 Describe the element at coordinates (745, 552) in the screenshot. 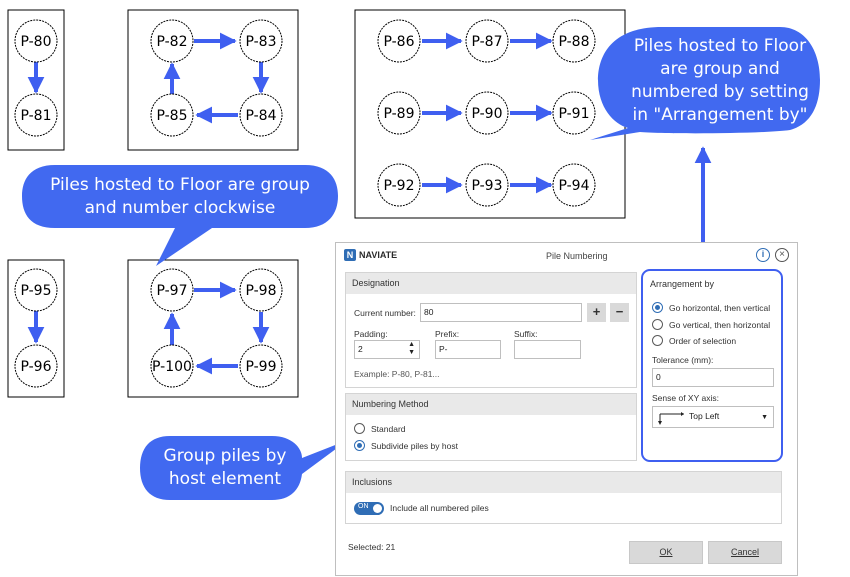

I see `cancel-button: Cancel` at that location.